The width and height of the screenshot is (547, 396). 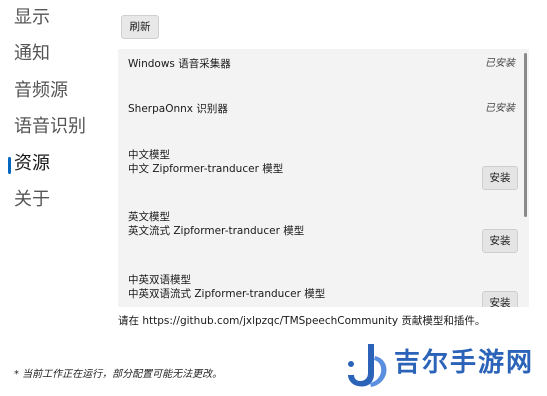 What do you see at coordinates (118, 374) in the screenshot?
I see `footer-note: * 当前工作正在运行，部分配置可能无法更改。` at bounding box center [118, 374].